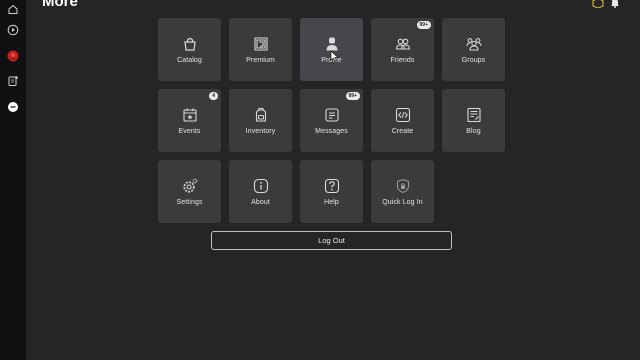 The height and width of the screenshot is (360, 640). I want to click on avatar-icon, so click(13, 56).